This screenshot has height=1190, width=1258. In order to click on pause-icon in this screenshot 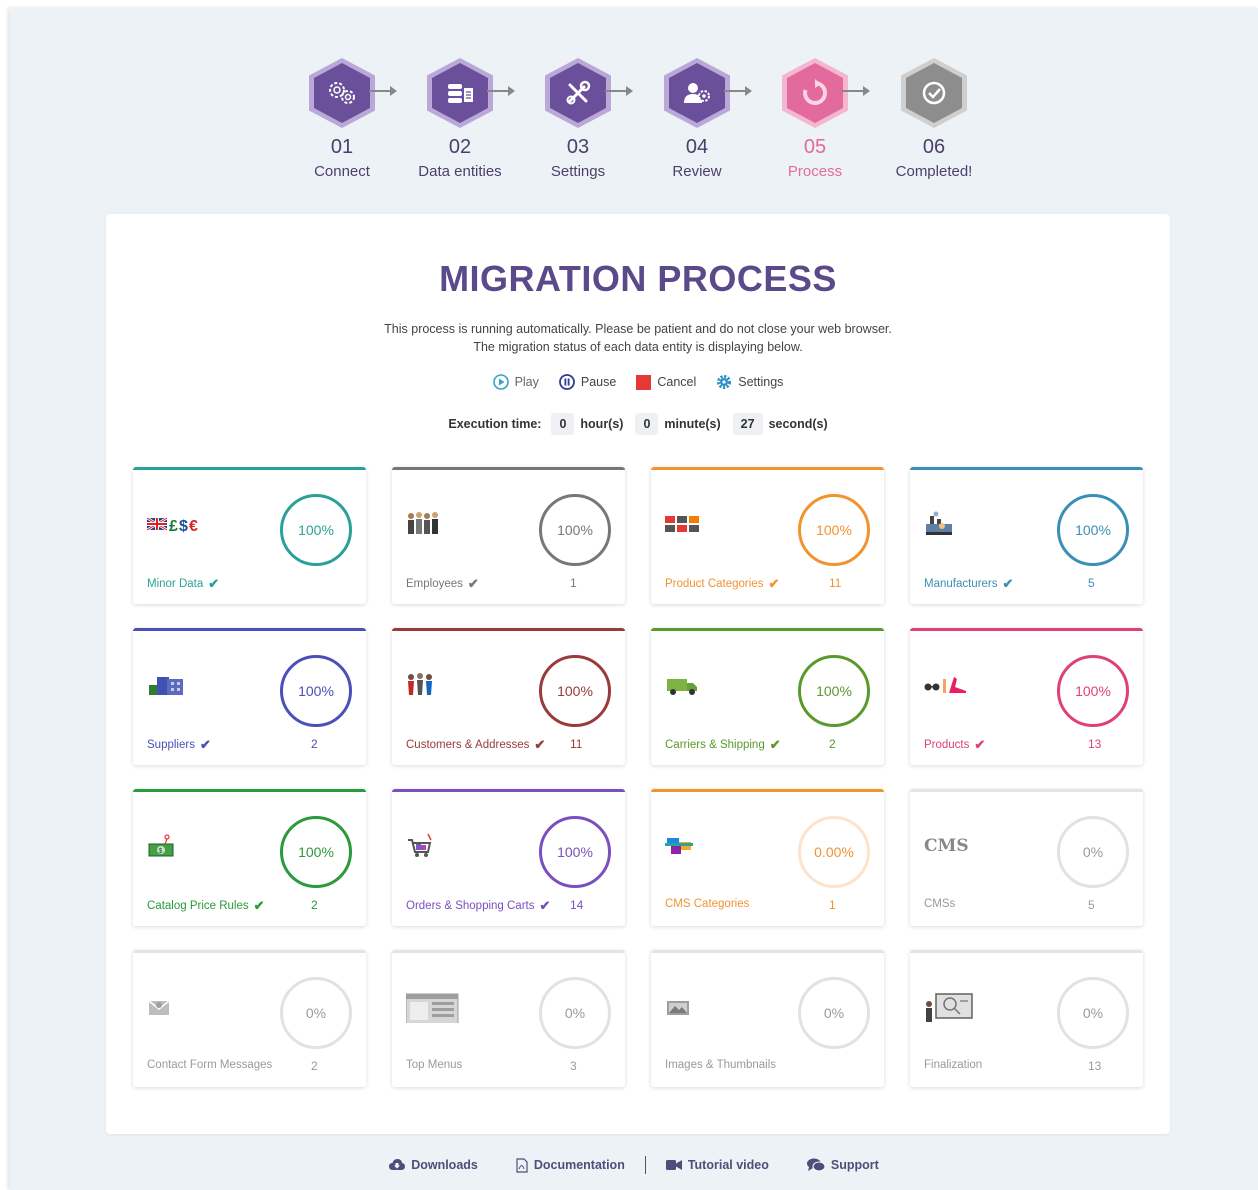, I will do `click(566, 382)`.